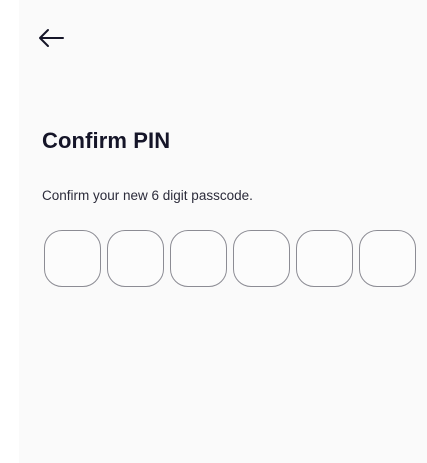  I want to click on back-button, so click(51, 38).